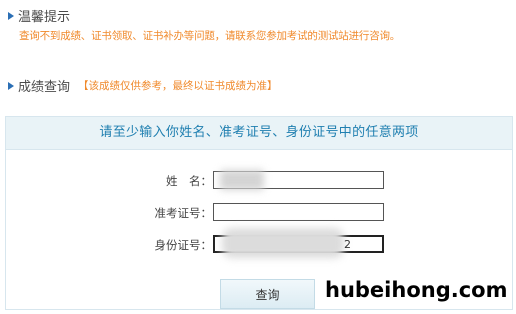  I want to click on query-note: 【该成绩仅供参考，最终以证书成绩为准】, so click(178, 86).